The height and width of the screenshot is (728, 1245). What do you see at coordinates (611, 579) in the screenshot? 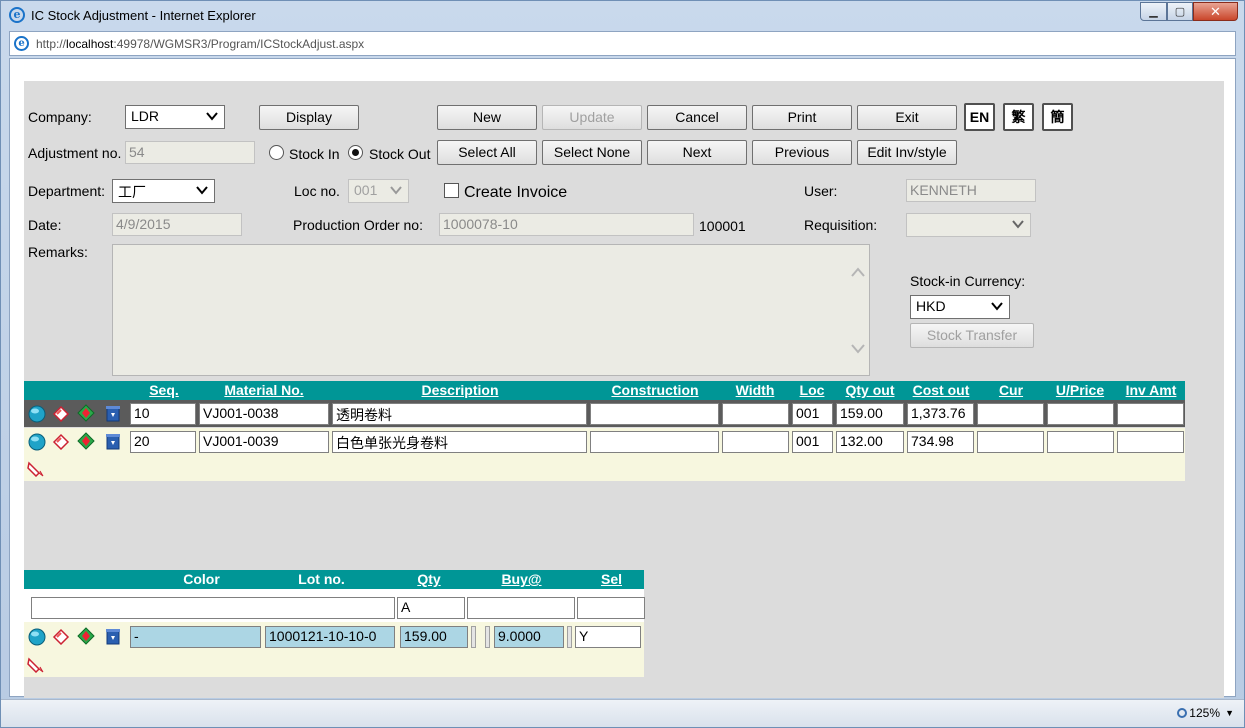
I see `col-sel-header: Sel` at bounding box center [611, 579].